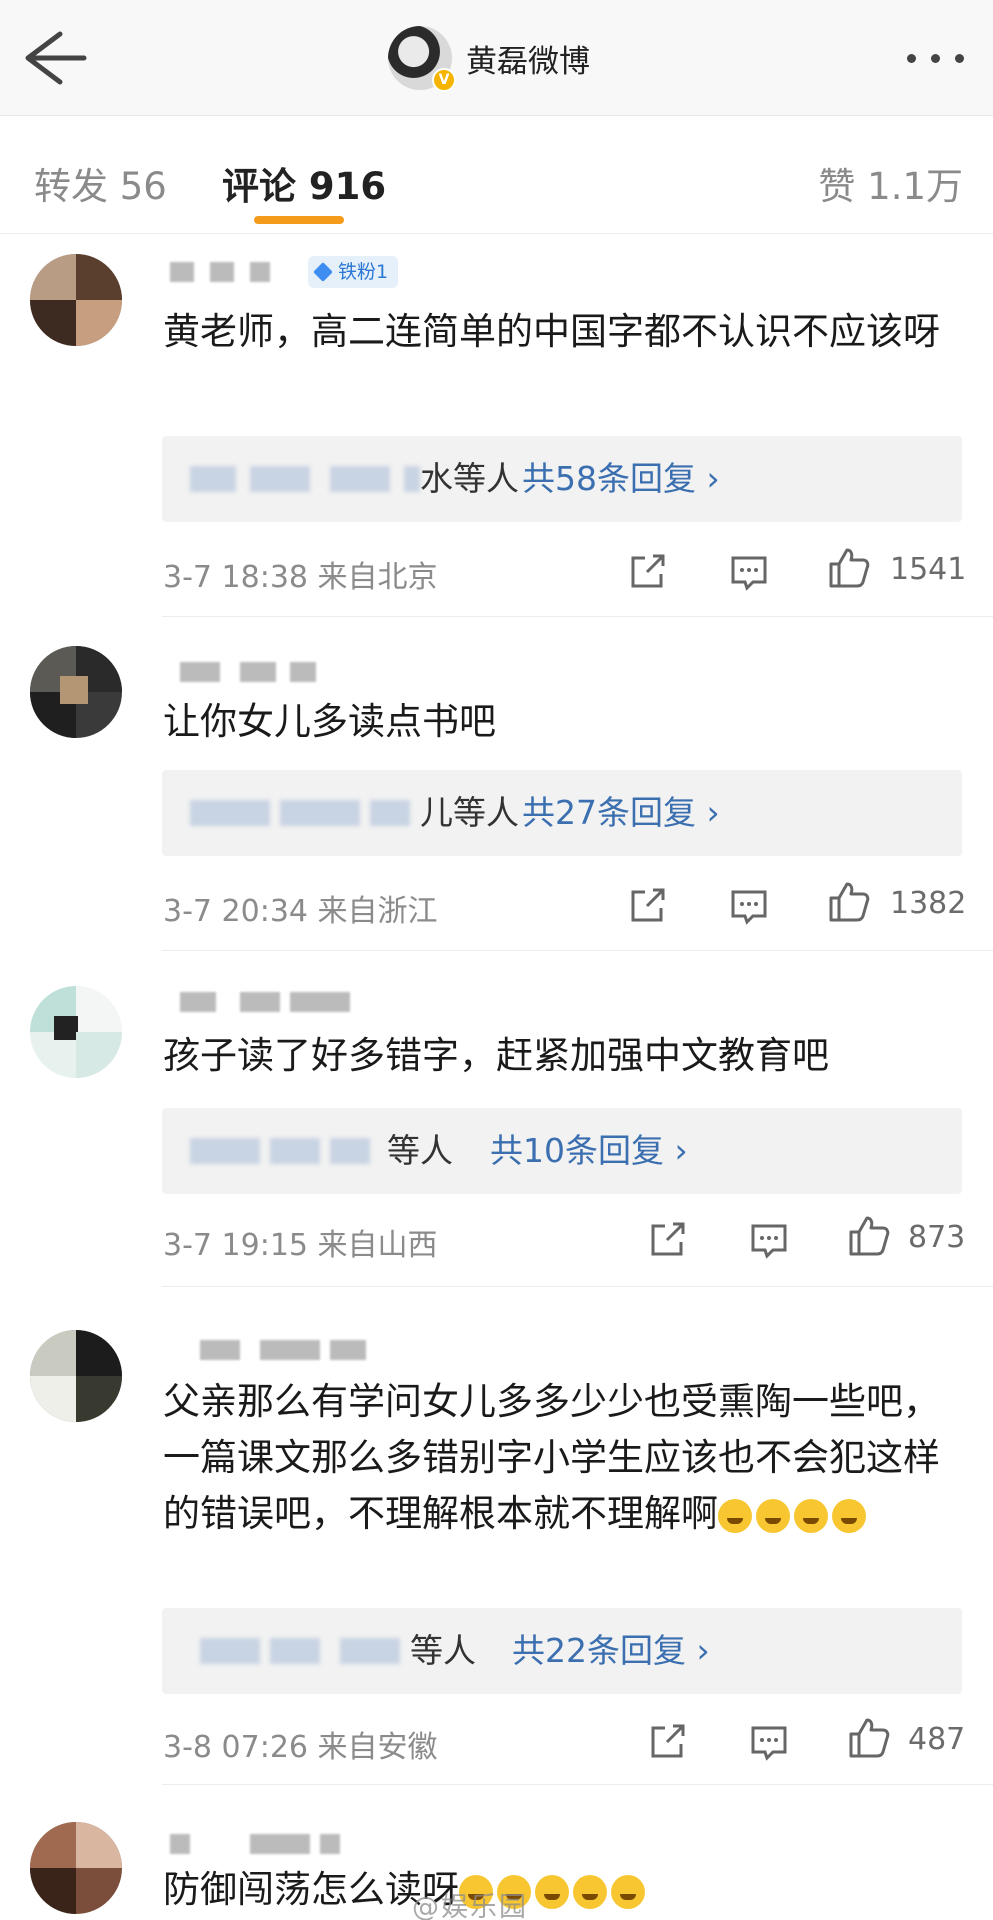 Image resolution: width=993 pixels, height=1920 pixels. I want to click on reply-summary: 水等人 共58条回复 ›, so click(562, 479).